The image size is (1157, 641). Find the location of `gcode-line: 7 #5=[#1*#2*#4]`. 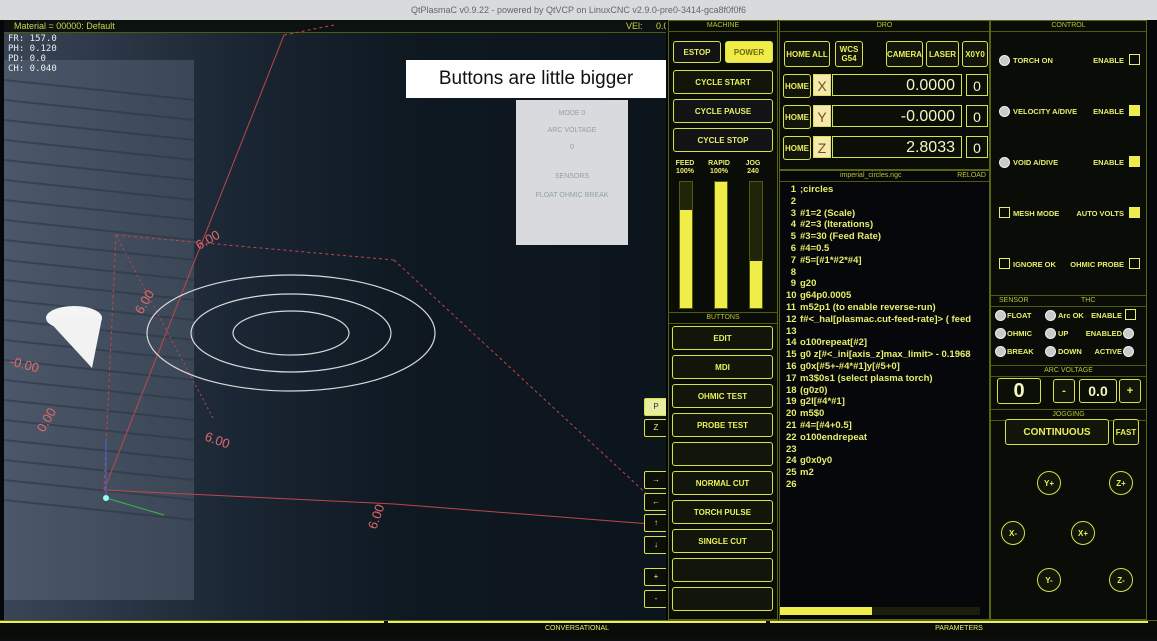

gcode-line: 7 #5=[#1*#2*#4] is located at coordinates (884, 261).